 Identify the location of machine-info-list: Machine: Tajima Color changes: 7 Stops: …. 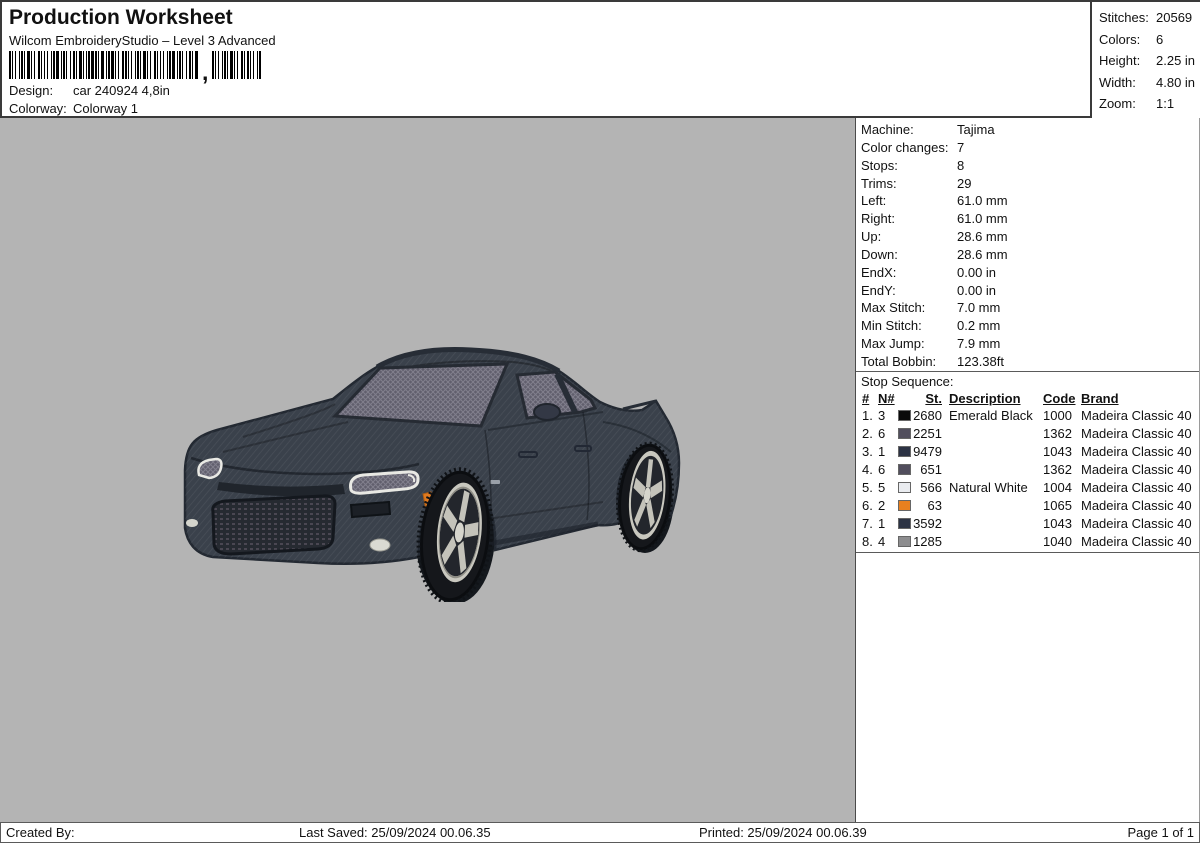
(1027, 246).